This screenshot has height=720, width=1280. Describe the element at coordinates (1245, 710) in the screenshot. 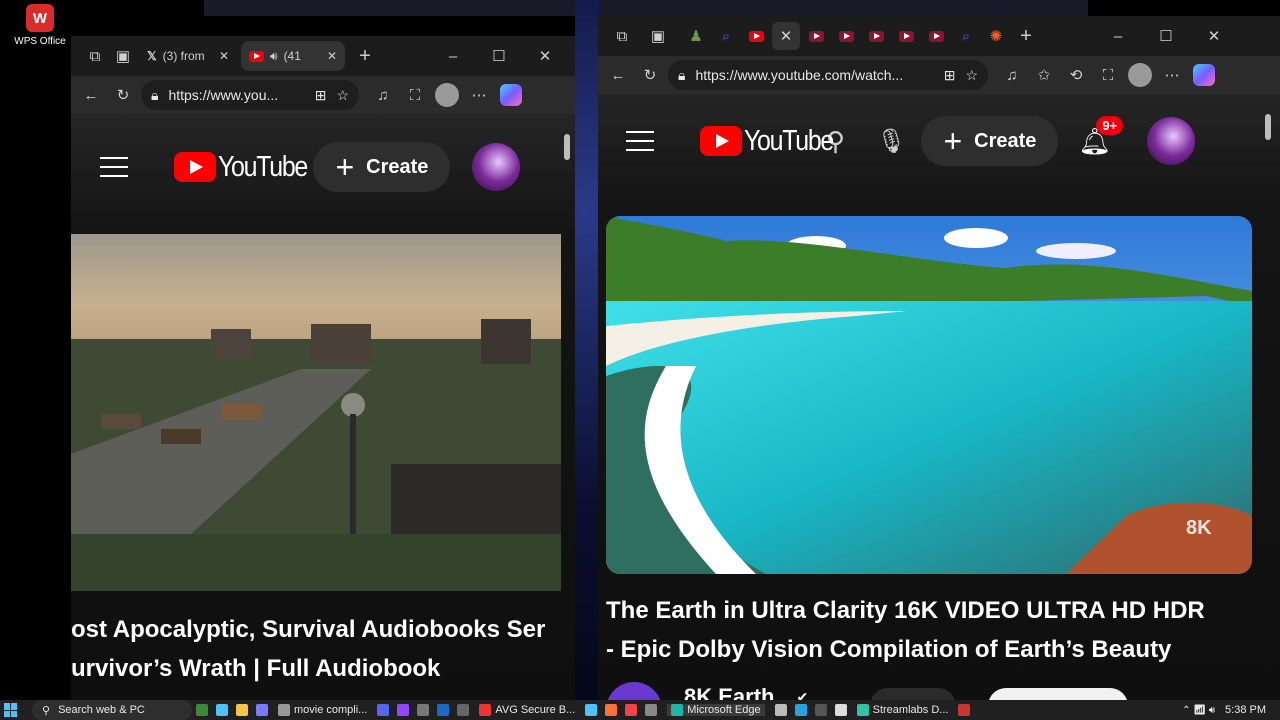

I see `clock: 5:38 PM` at that location.